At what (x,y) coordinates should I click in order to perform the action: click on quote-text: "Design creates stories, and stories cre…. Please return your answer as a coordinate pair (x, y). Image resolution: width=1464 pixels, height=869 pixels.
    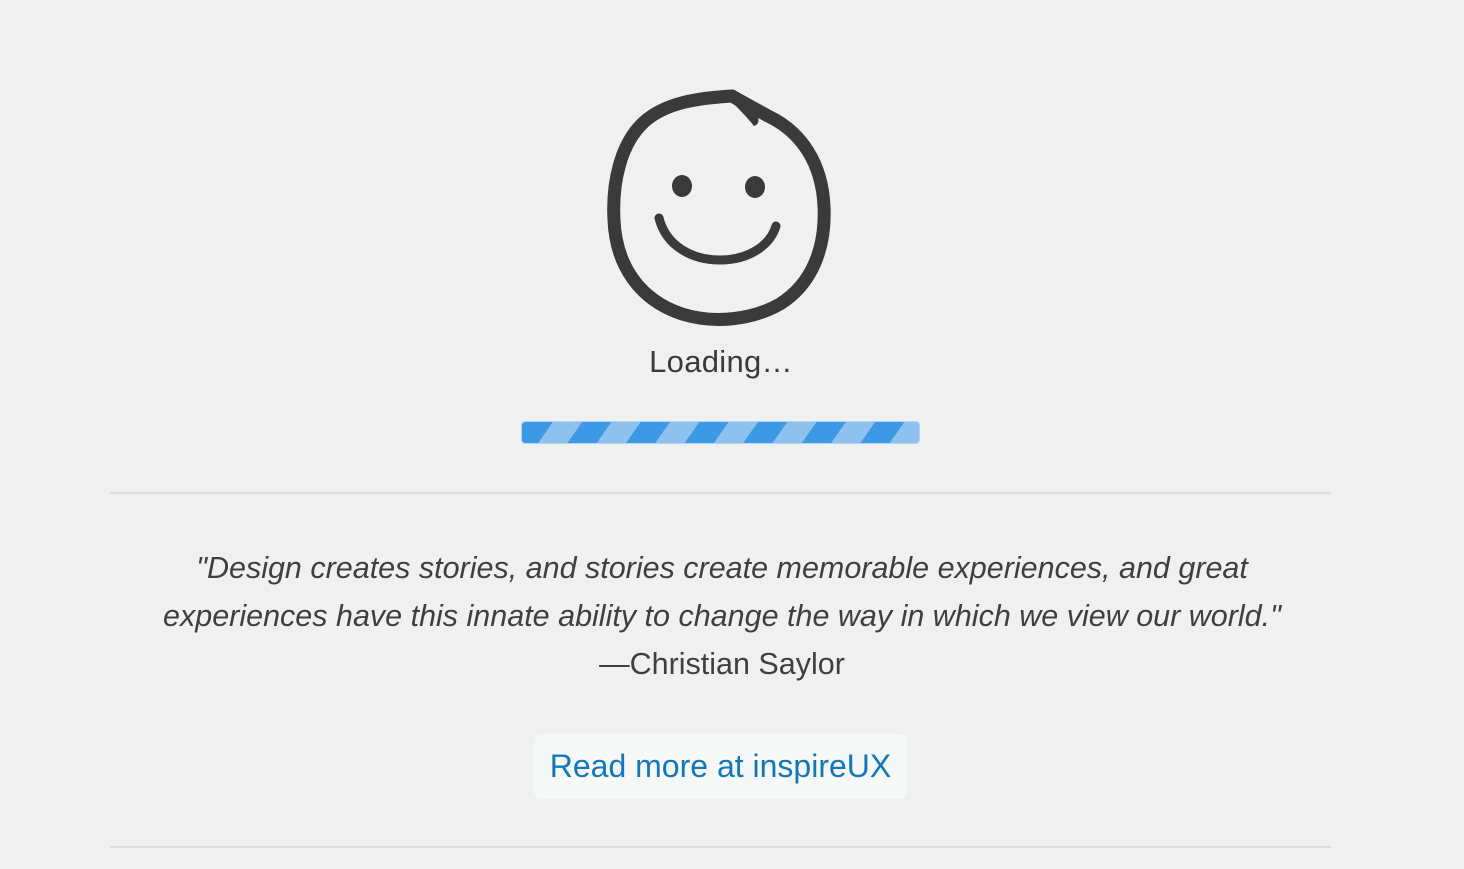
    Looking at the image, I should click on (722, 592).